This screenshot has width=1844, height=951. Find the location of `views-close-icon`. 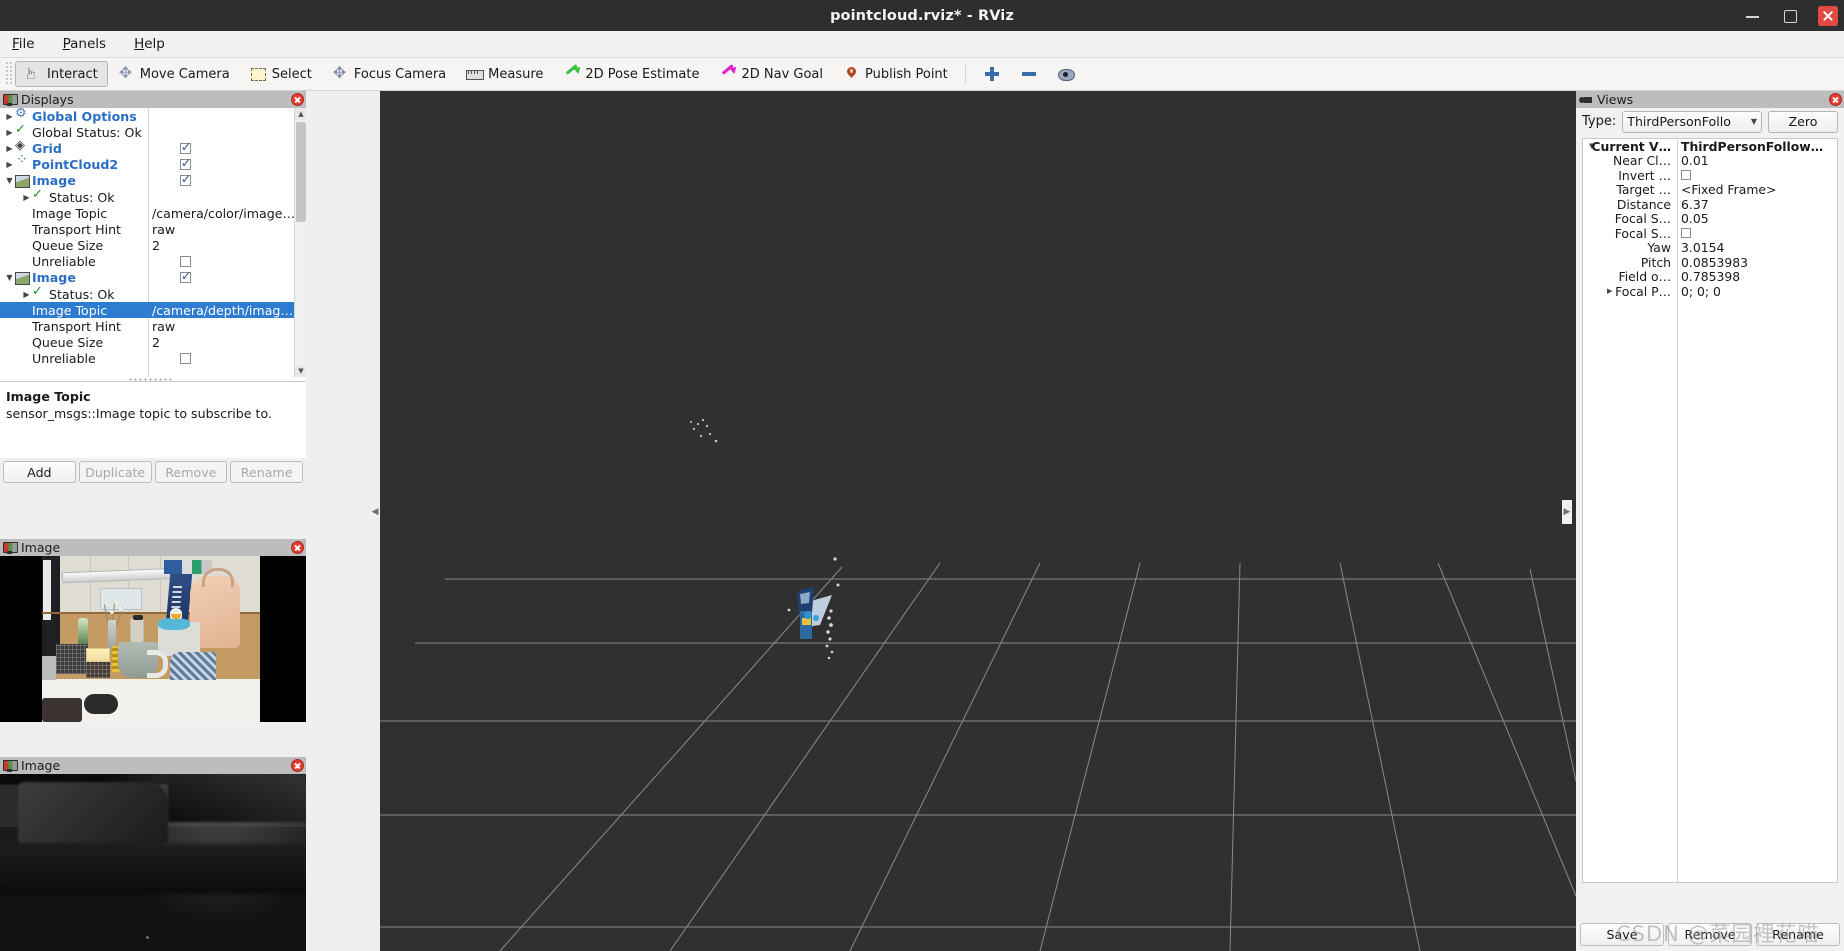

views-close-icon is located at coordinates (1835, 99).